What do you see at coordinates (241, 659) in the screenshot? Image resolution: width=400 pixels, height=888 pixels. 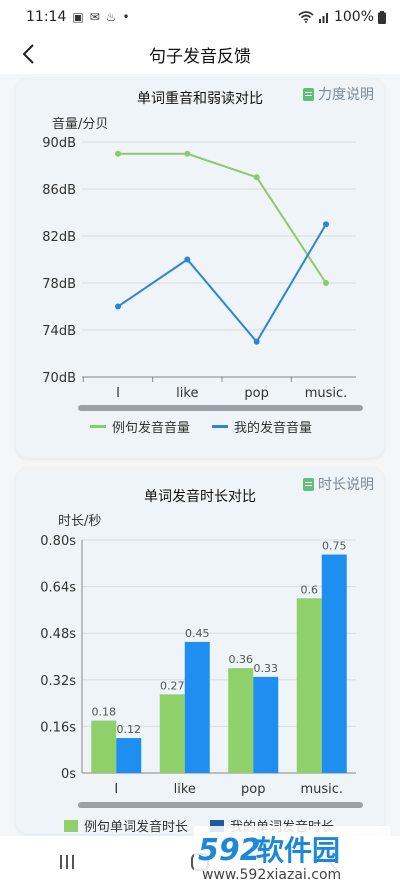 I see `chart2-data-label: 0.36` at bounding box center [241, 659].